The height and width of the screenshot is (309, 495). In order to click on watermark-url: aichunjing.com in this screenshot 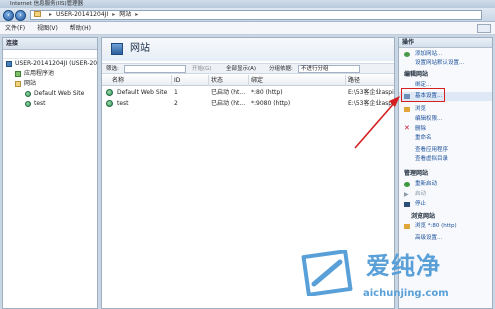, I will do `click(406, 293)`.